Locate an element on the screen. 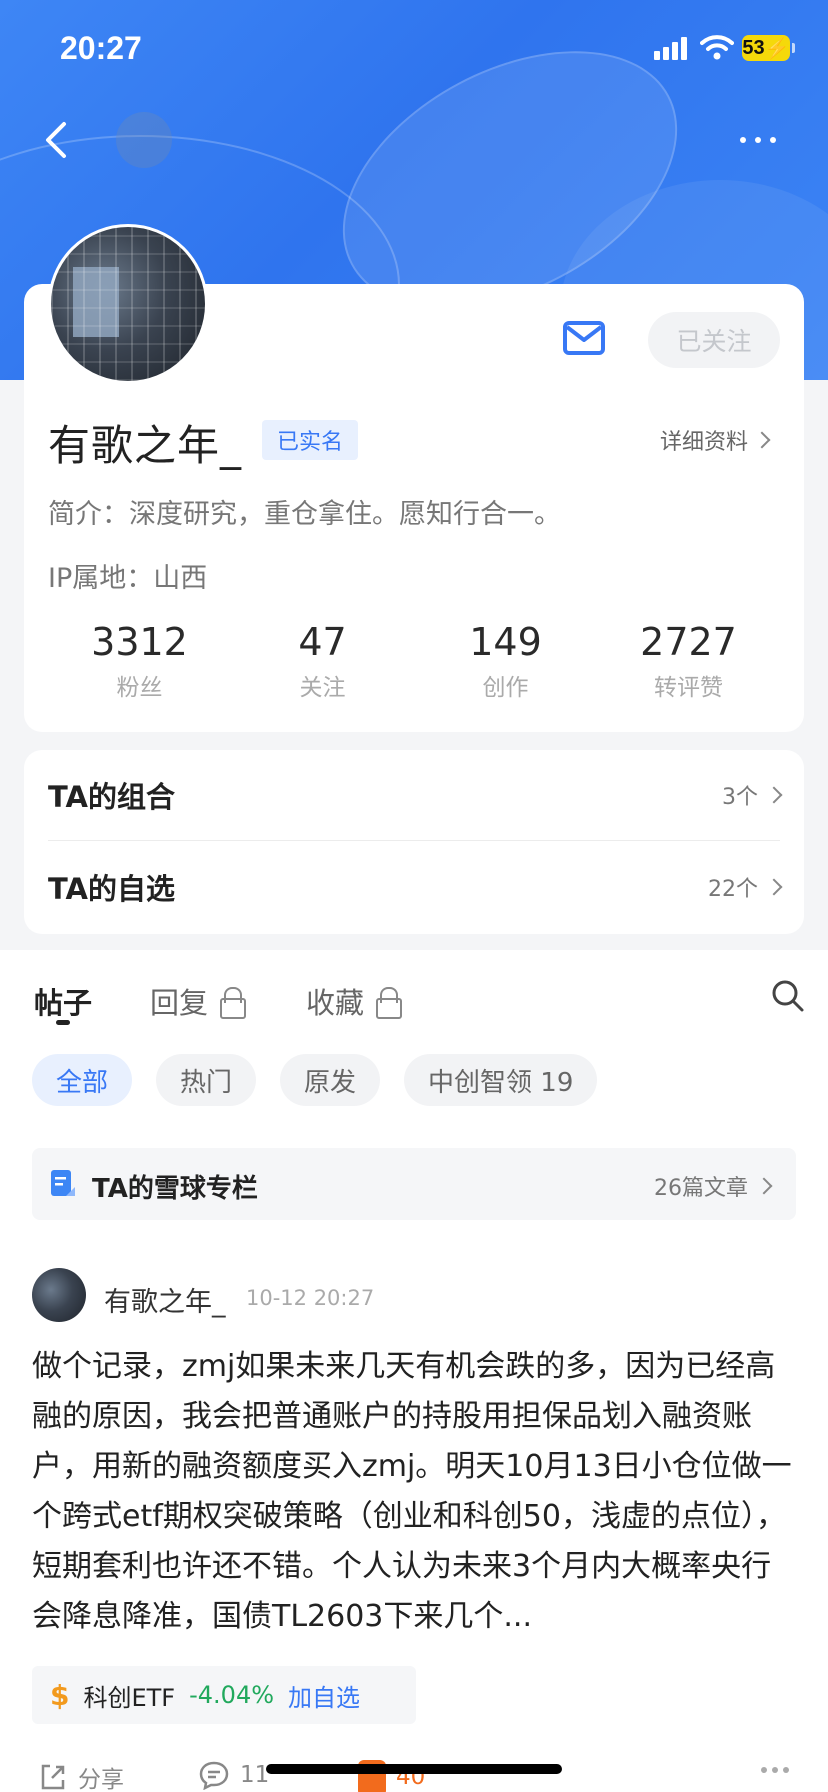  share-button: 分享 is located at coordinates (81, 1776).